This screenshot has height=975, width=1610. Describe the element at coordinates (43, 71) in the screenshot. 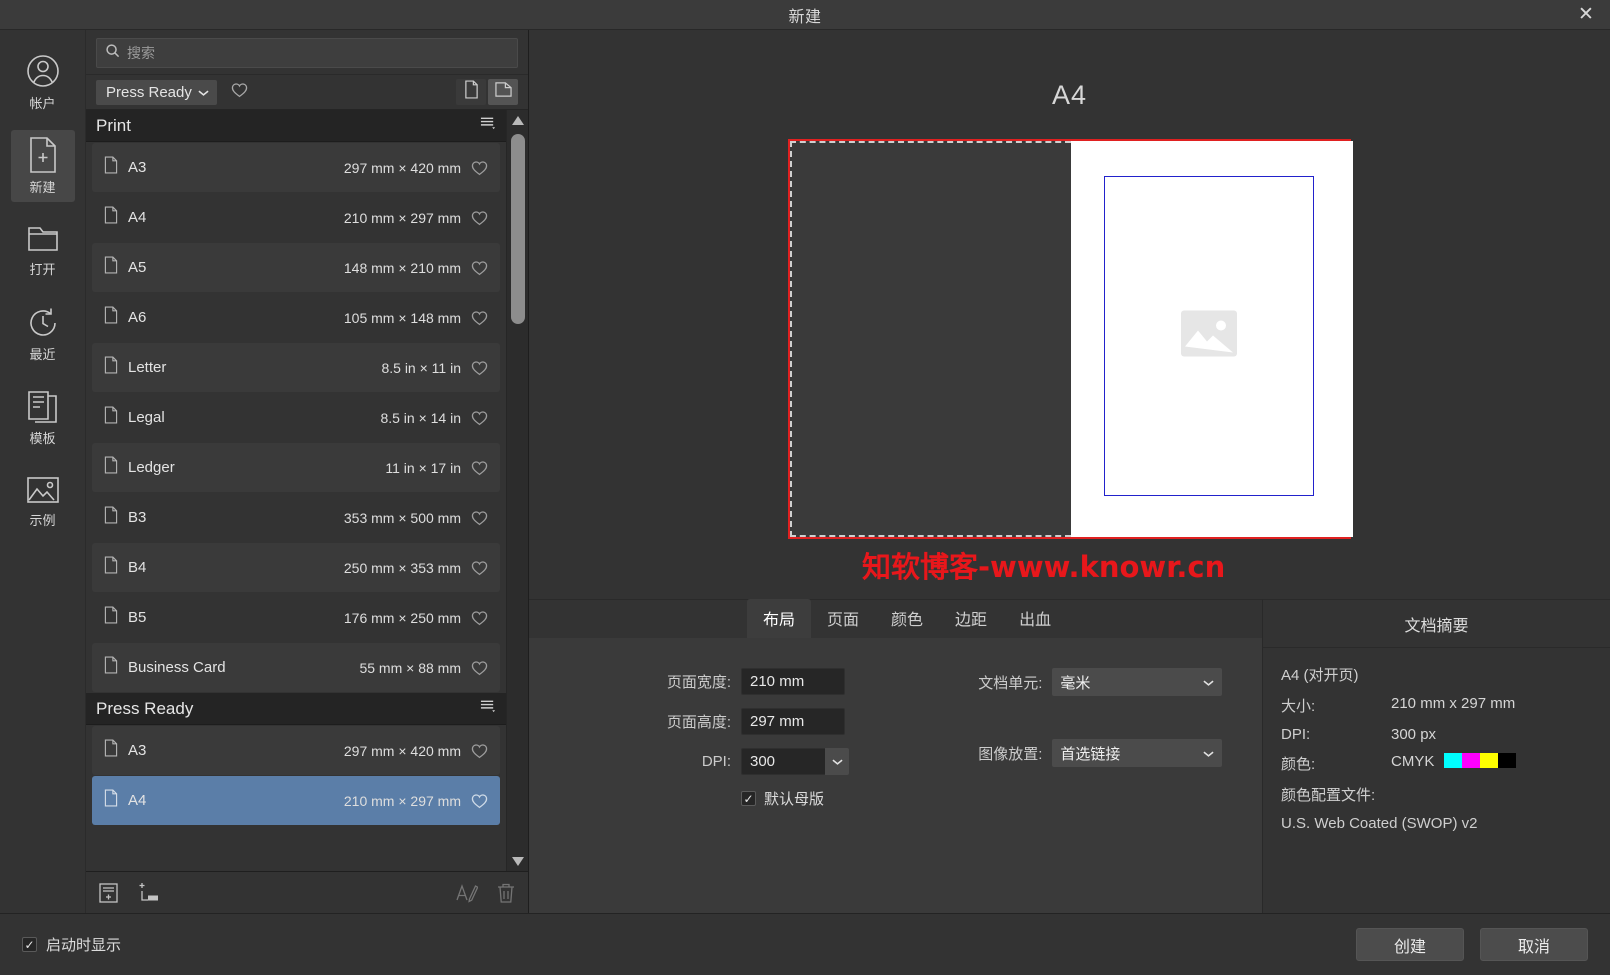

I see `account-icon` at that location.